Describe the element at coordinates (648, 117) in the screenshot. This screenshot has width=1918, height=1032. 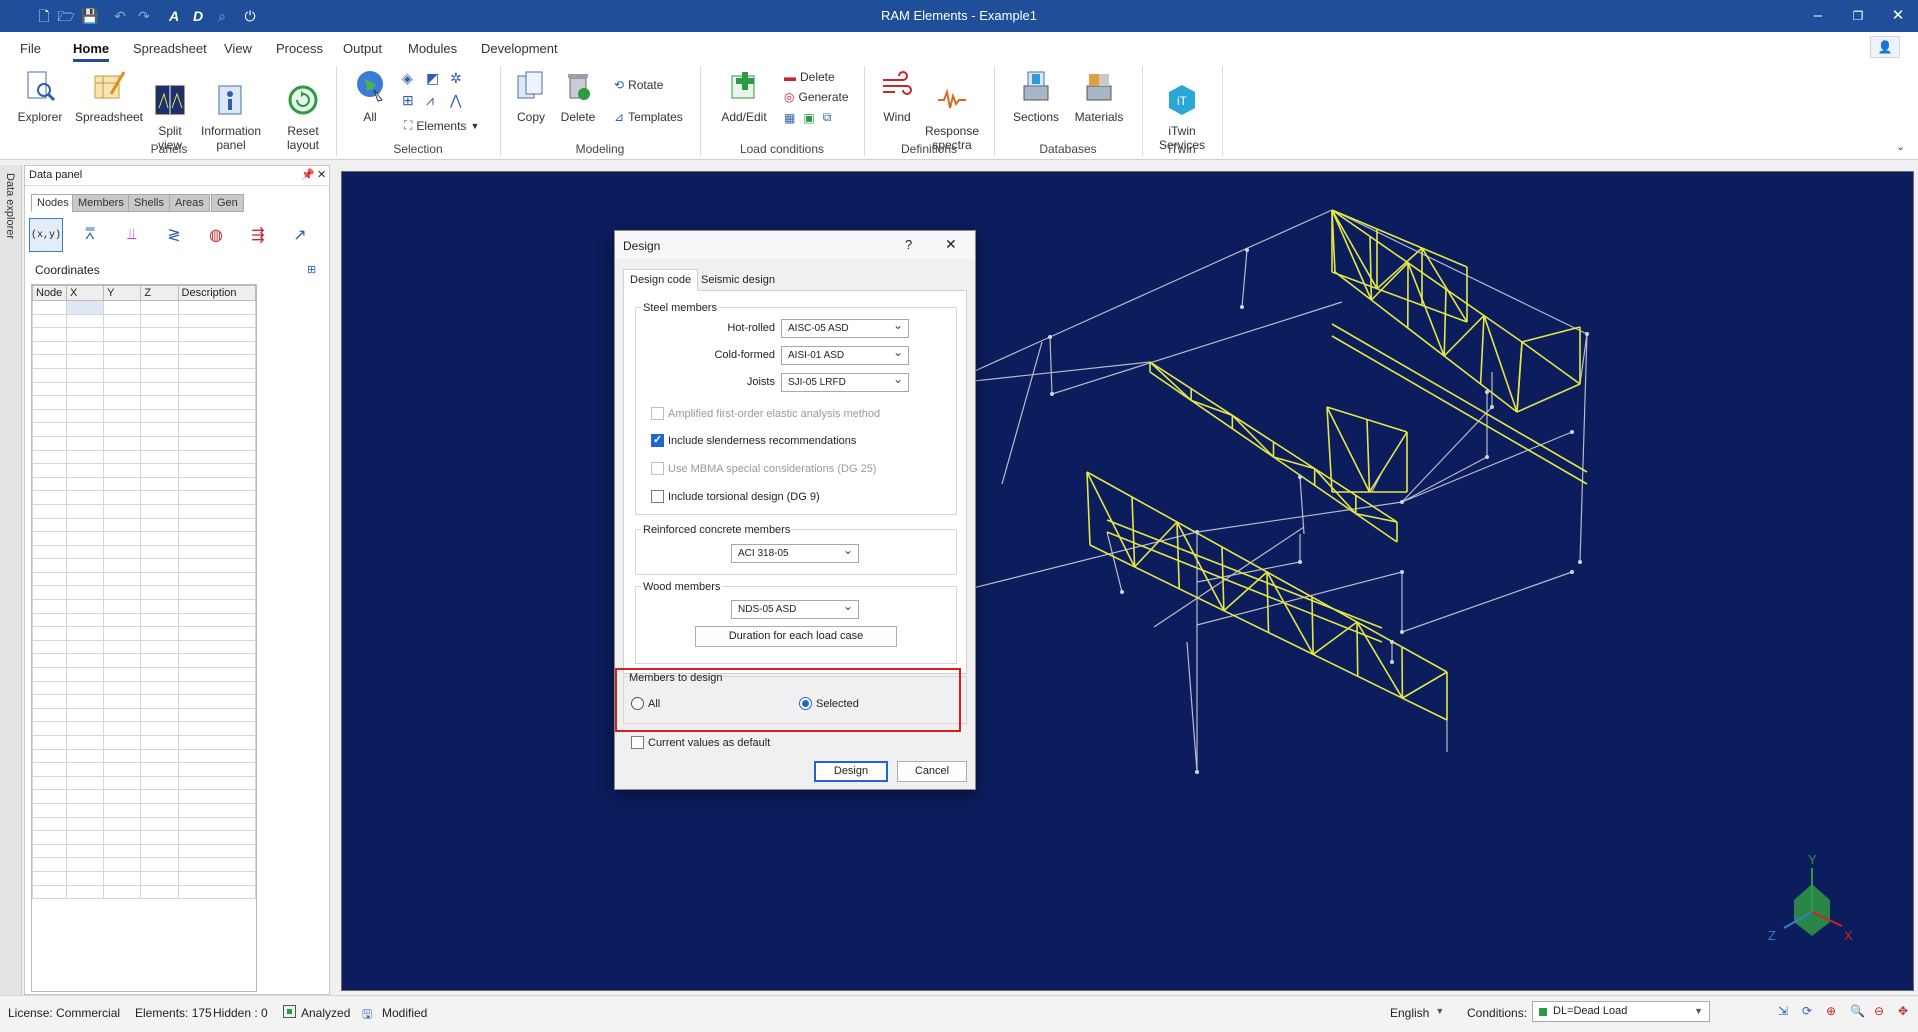
I see `templates-button: ⊿ Templates` at that location.